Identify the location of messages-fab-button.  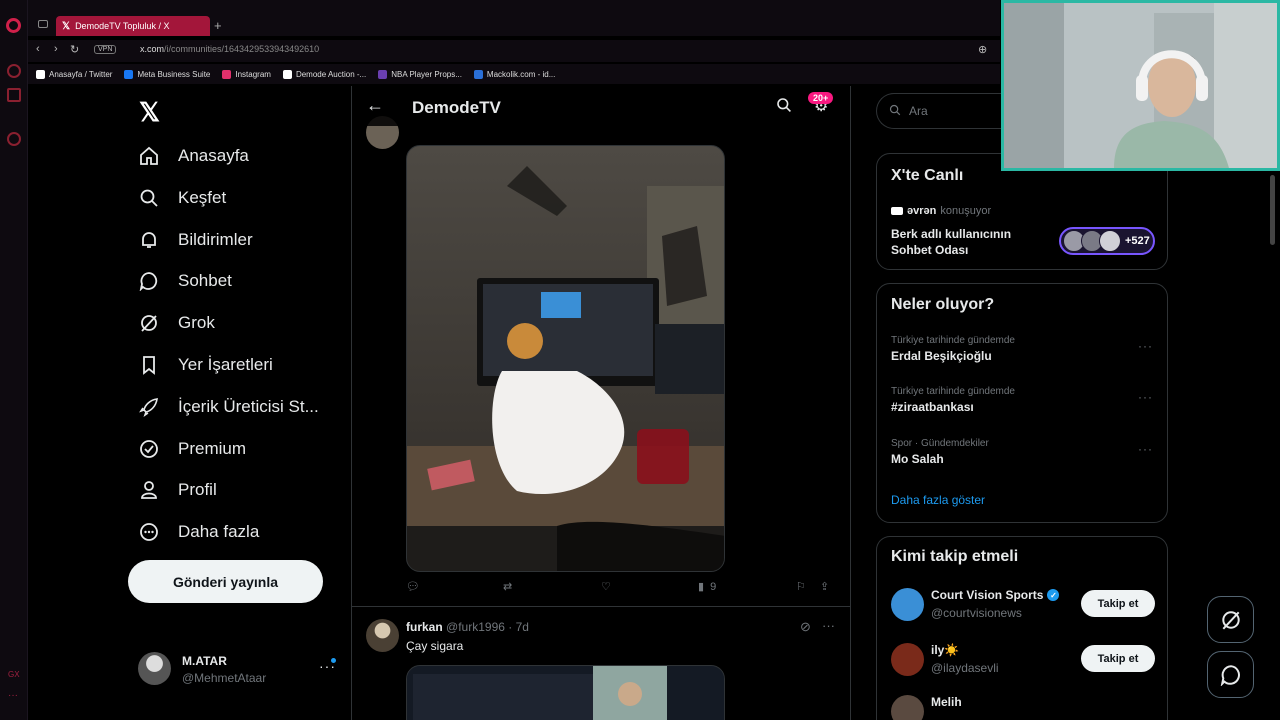
(1230, 674).